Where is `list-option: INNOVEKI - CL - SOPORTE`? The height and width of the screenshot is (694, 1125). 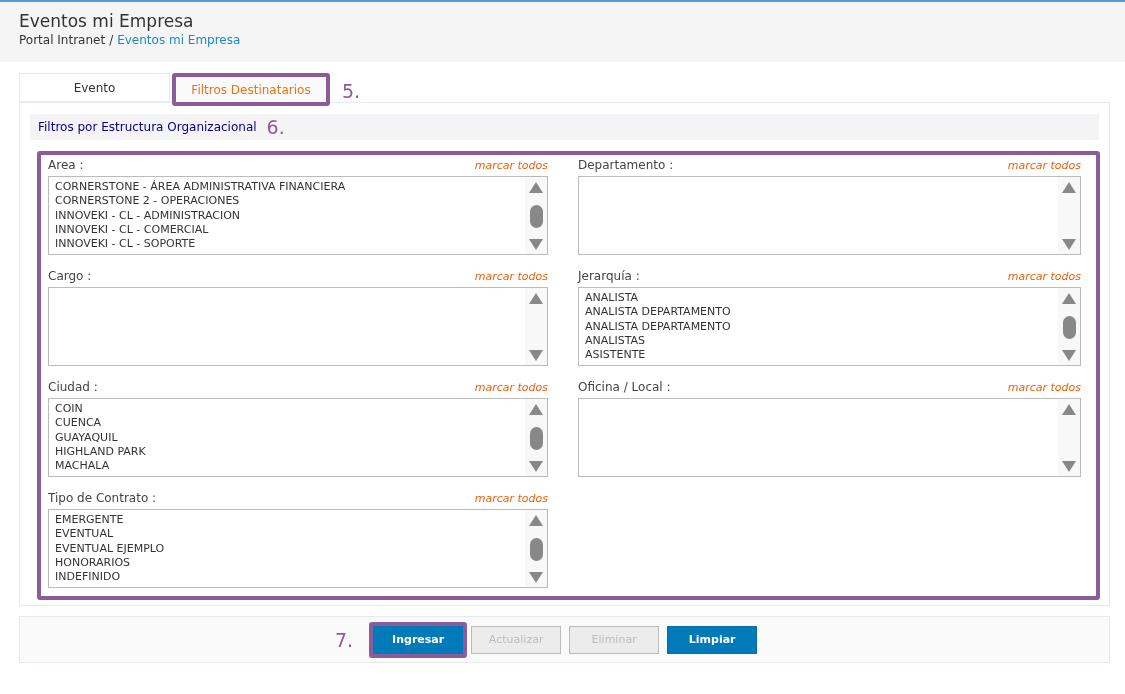
list-option: INNOVEKI - CL - SOPORTE is located at coordinates (287, 244).